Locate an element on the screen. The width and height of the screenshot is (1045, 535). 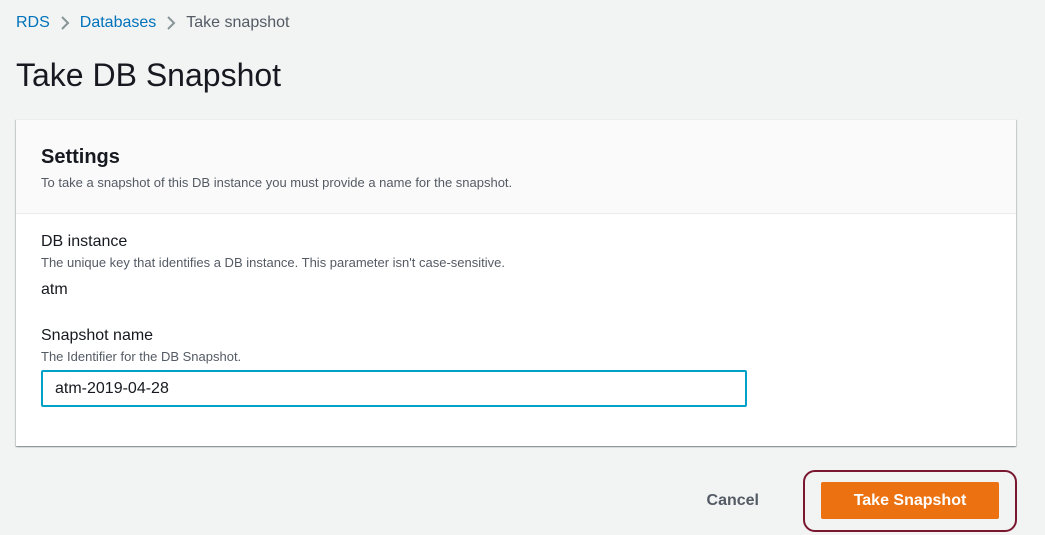
breadcrumb-current: Take snapshot is located at coordinates (238, 22).